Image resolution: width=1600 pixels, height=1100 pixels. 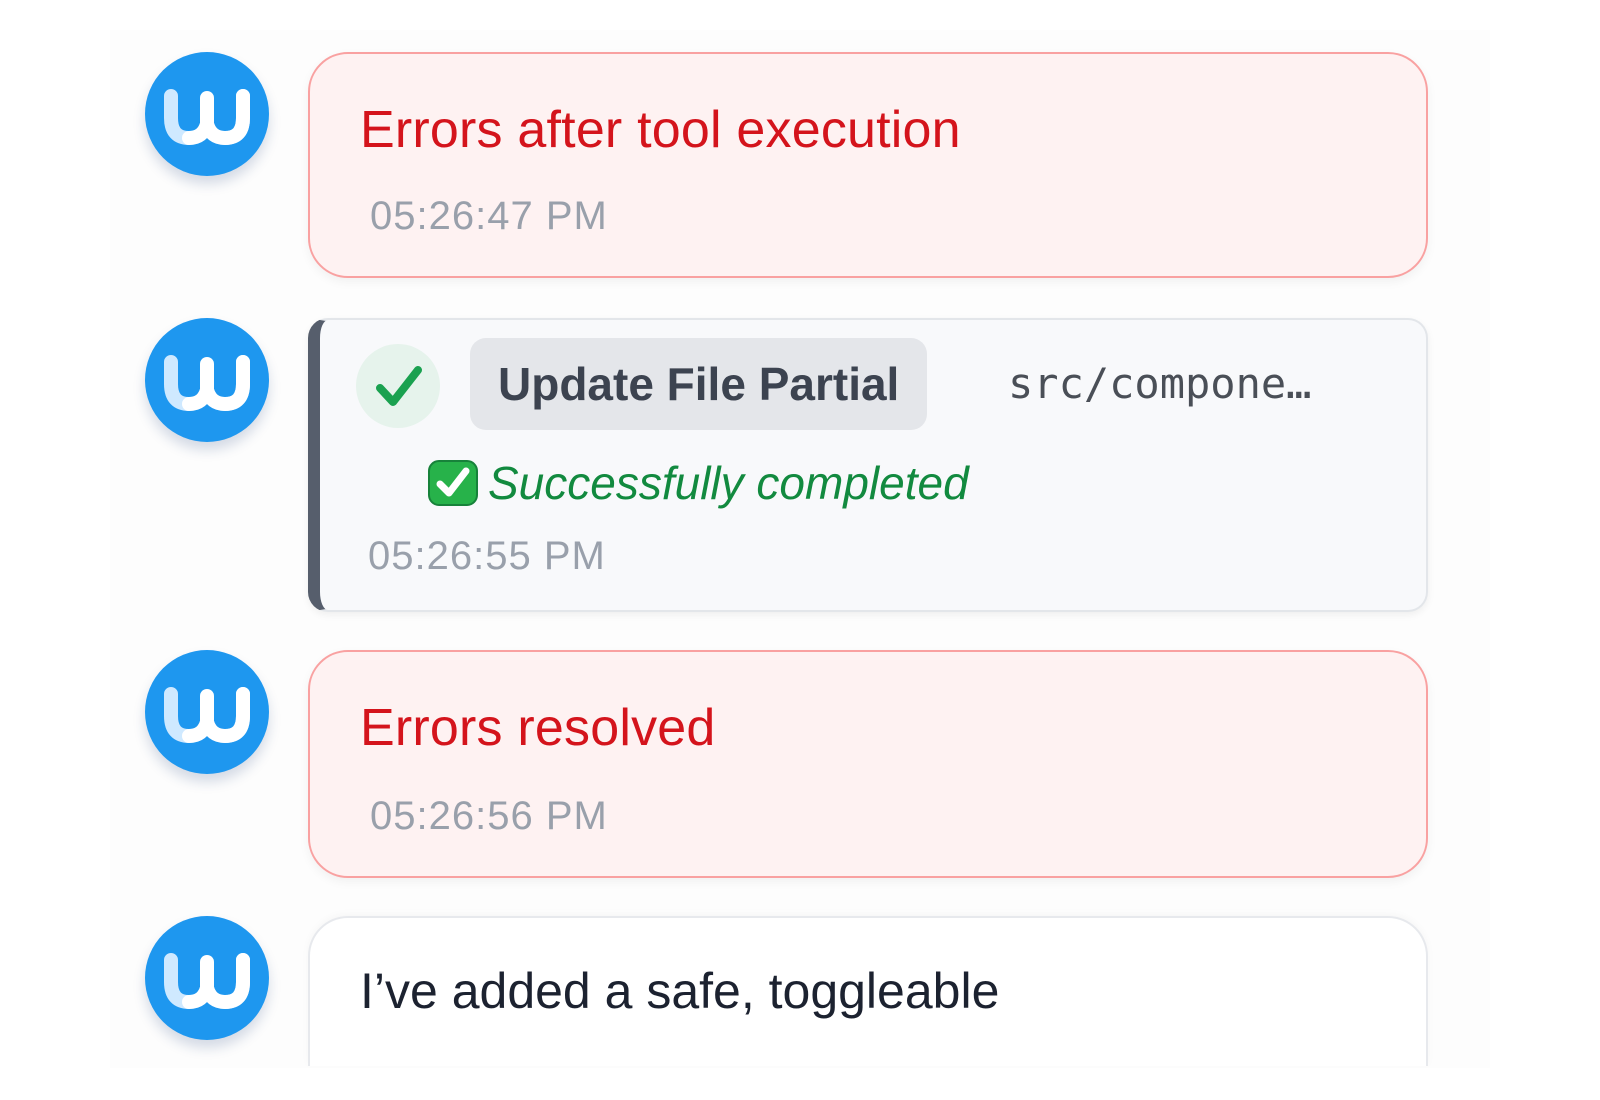 What do you see at coordinates (699, 384) in the screenshot?
I see `tool-name-badge: Update File Partial` at bounding box center [699, 384].